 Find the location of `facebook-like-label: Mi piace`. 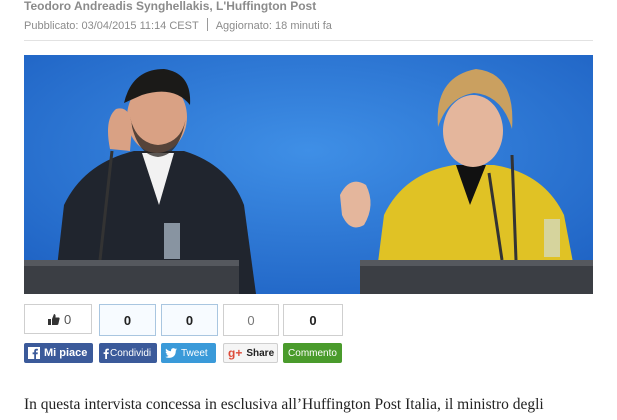

facebook-like-label: Mi piace is located at coordinates (66, 353).